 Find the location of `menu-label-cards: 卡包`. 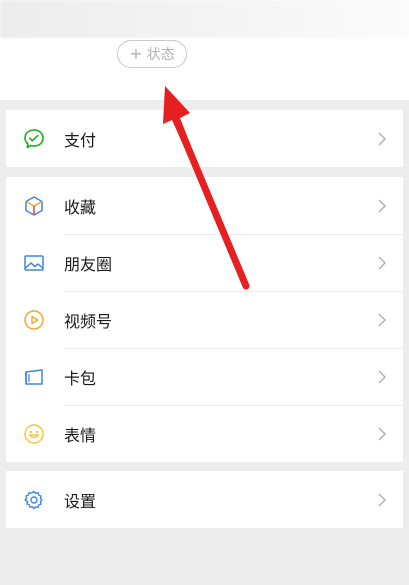

menu-label-cards: 卡包 is located at coordinates (80, 378).